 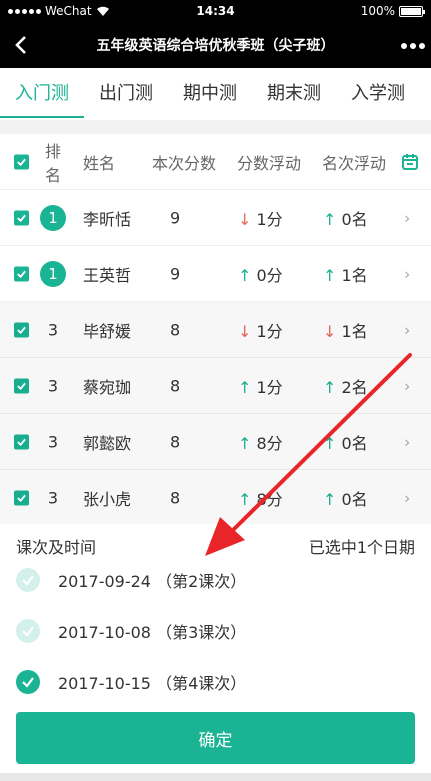 I want to click on score-change: ↓ 1分, so click(x=260, y=218).